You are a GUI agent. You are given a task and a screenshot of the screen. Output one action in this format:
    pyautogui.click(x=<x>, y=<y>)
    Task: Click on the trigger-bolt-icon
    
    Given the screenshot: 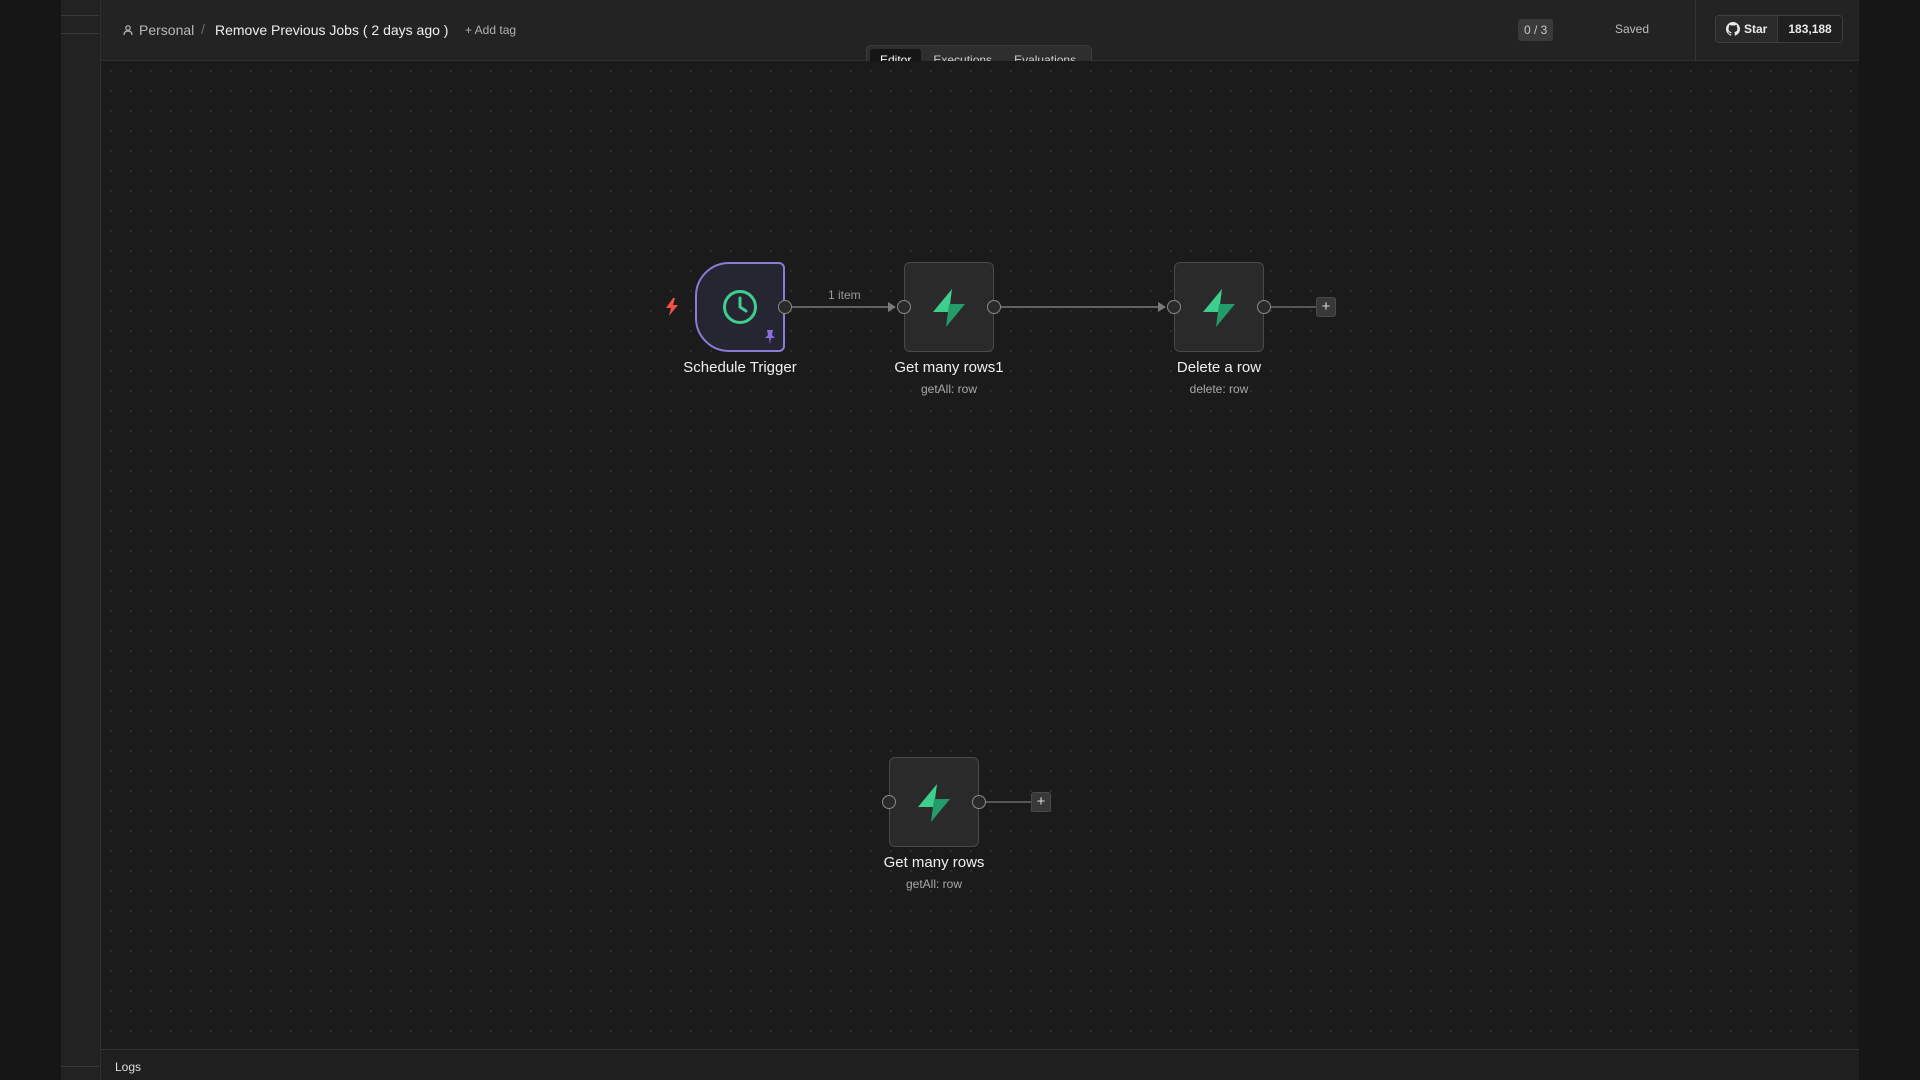 What is the action you would take?
    pyautogui.click(x=672, y=307)
    